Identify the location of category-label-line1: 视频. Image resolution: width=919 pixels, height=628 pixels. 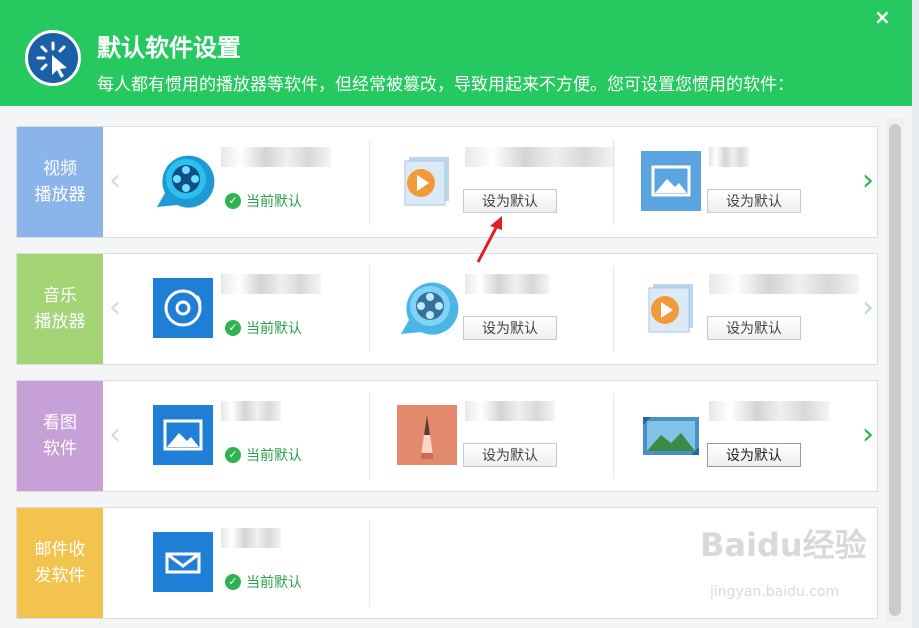
(60, 169).